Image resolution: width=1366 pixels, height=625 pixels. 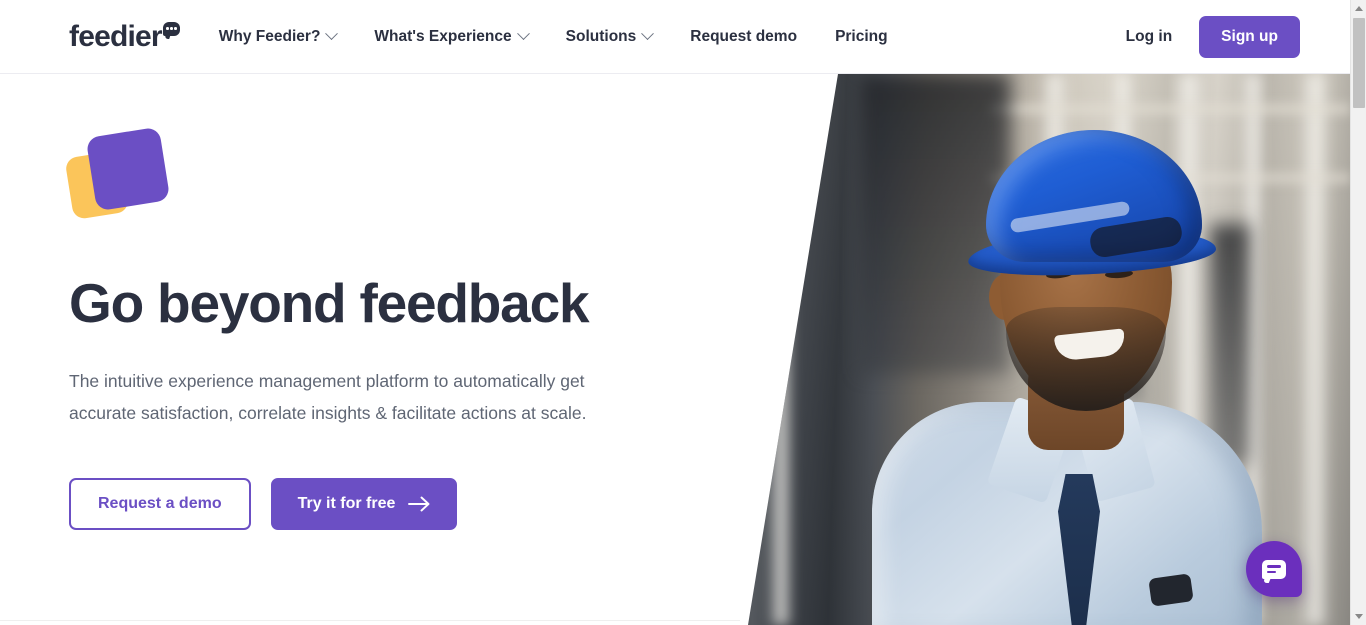 What do you see at coordinates (1358, 616) in the screenshot?
I see `scroll-down-arrow` at bounding box center [1358, 616].